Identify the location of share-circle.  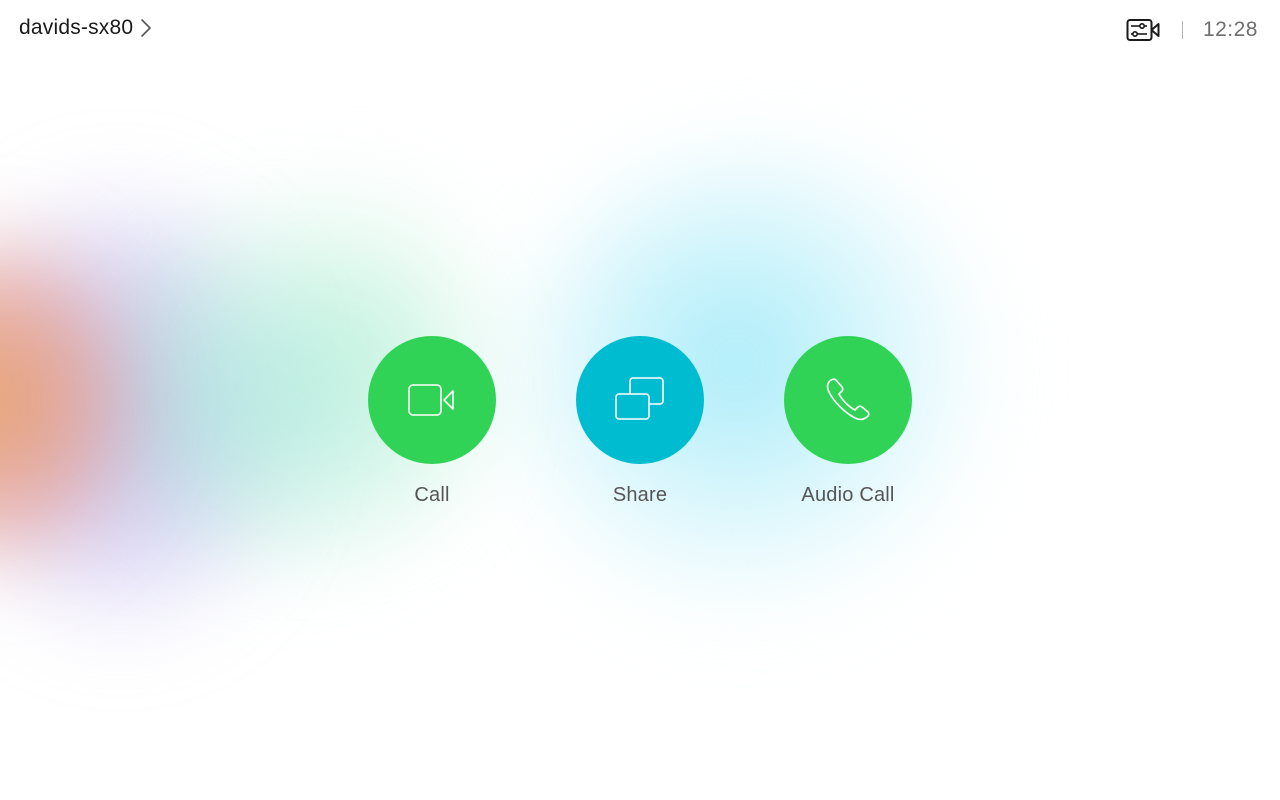
(640, 400).